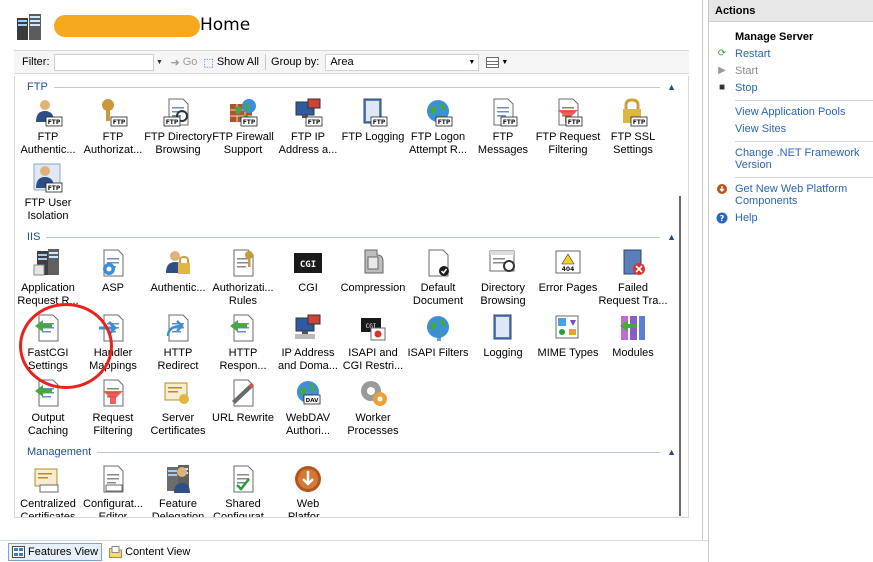  I want to click on feature-tile-server-certificates: Server Certificates, so click(178, 407).